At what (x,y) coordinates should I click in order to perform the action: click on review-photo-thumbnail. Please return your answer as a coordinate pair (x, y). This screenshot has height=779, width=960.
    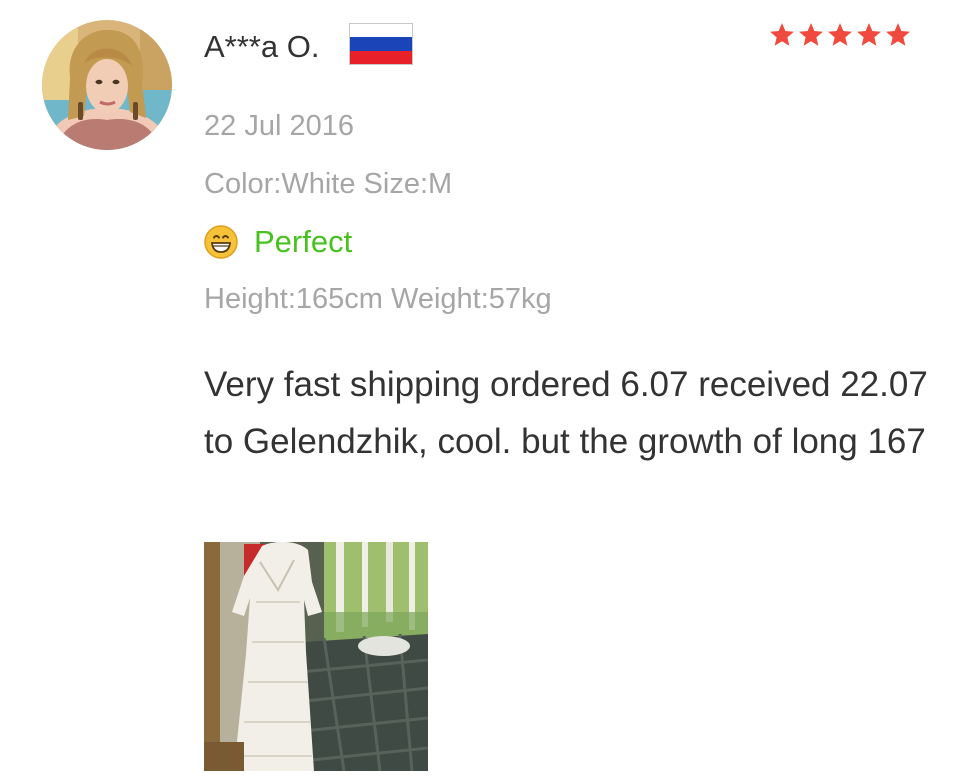
    Looking at the image, I should click on (316, 656).